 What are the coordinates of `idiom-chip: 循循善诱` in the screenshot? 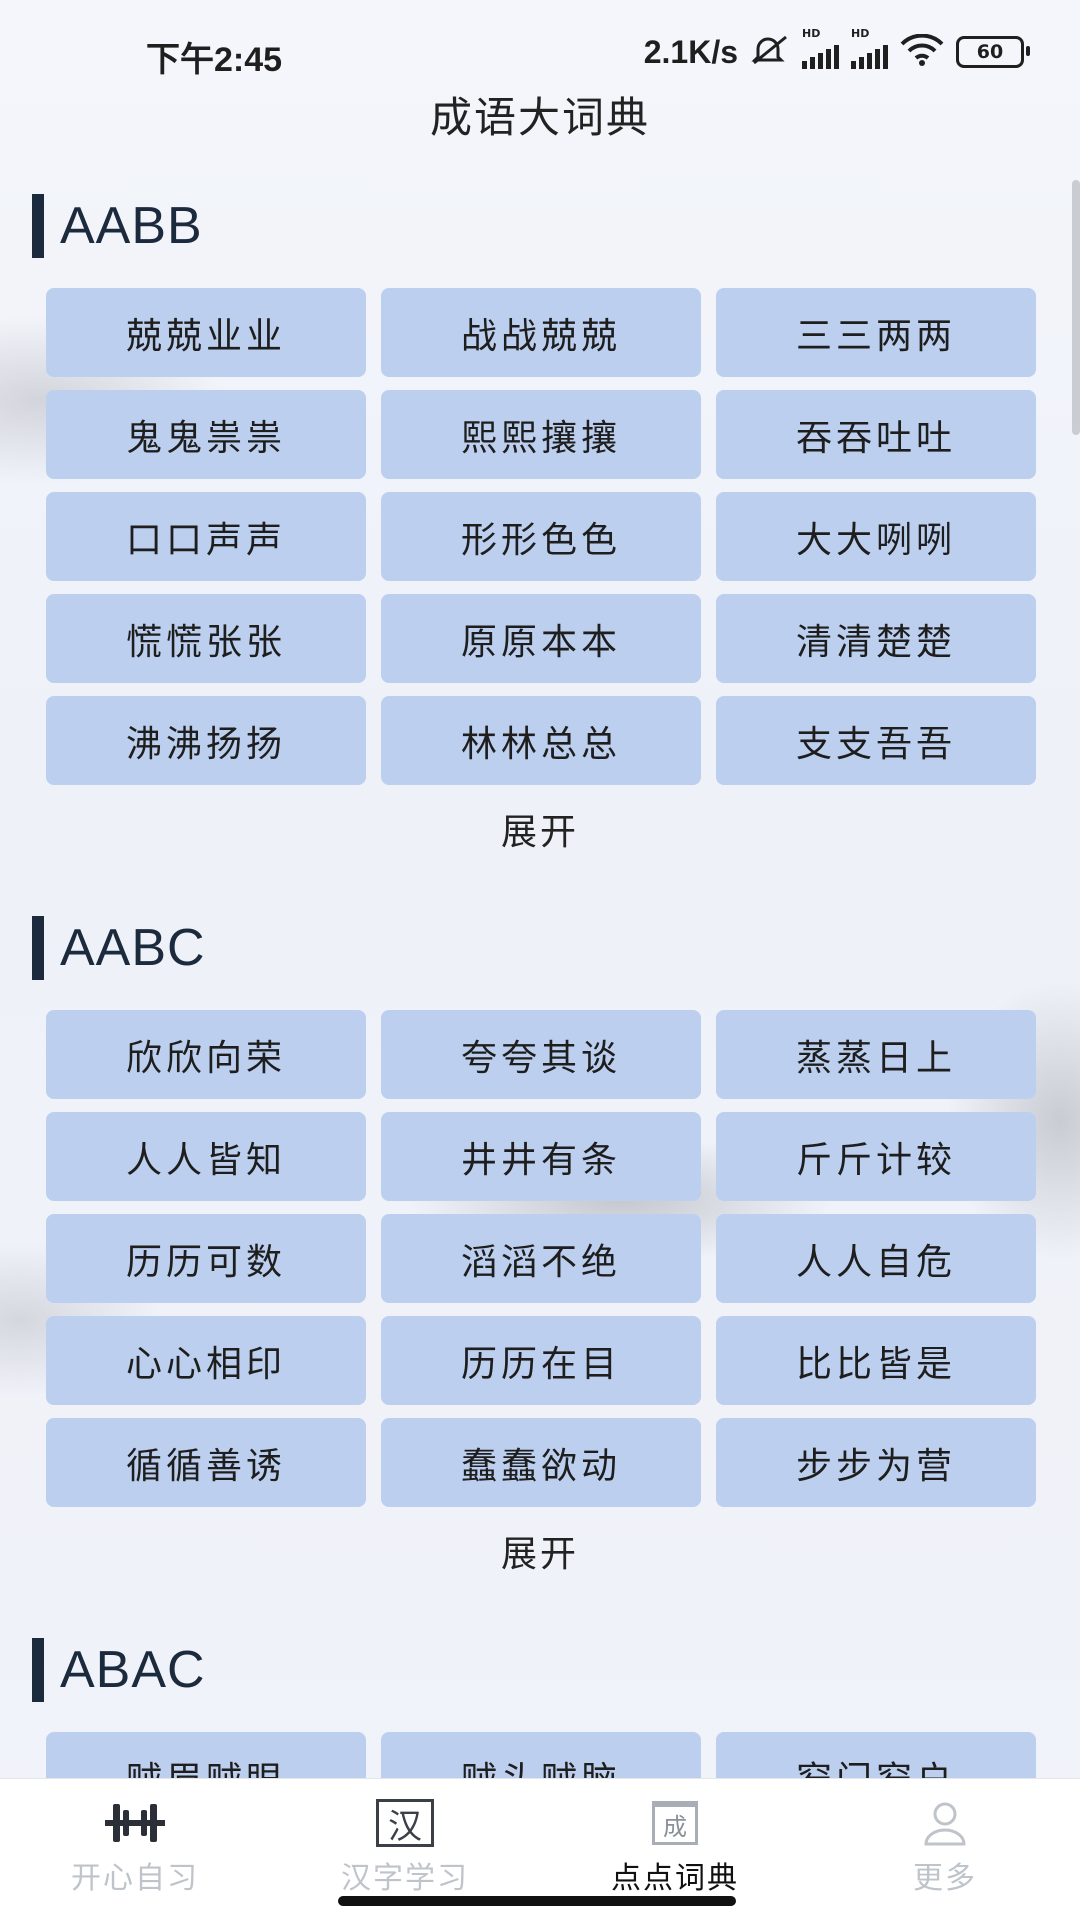 It's located at (206, 1462).